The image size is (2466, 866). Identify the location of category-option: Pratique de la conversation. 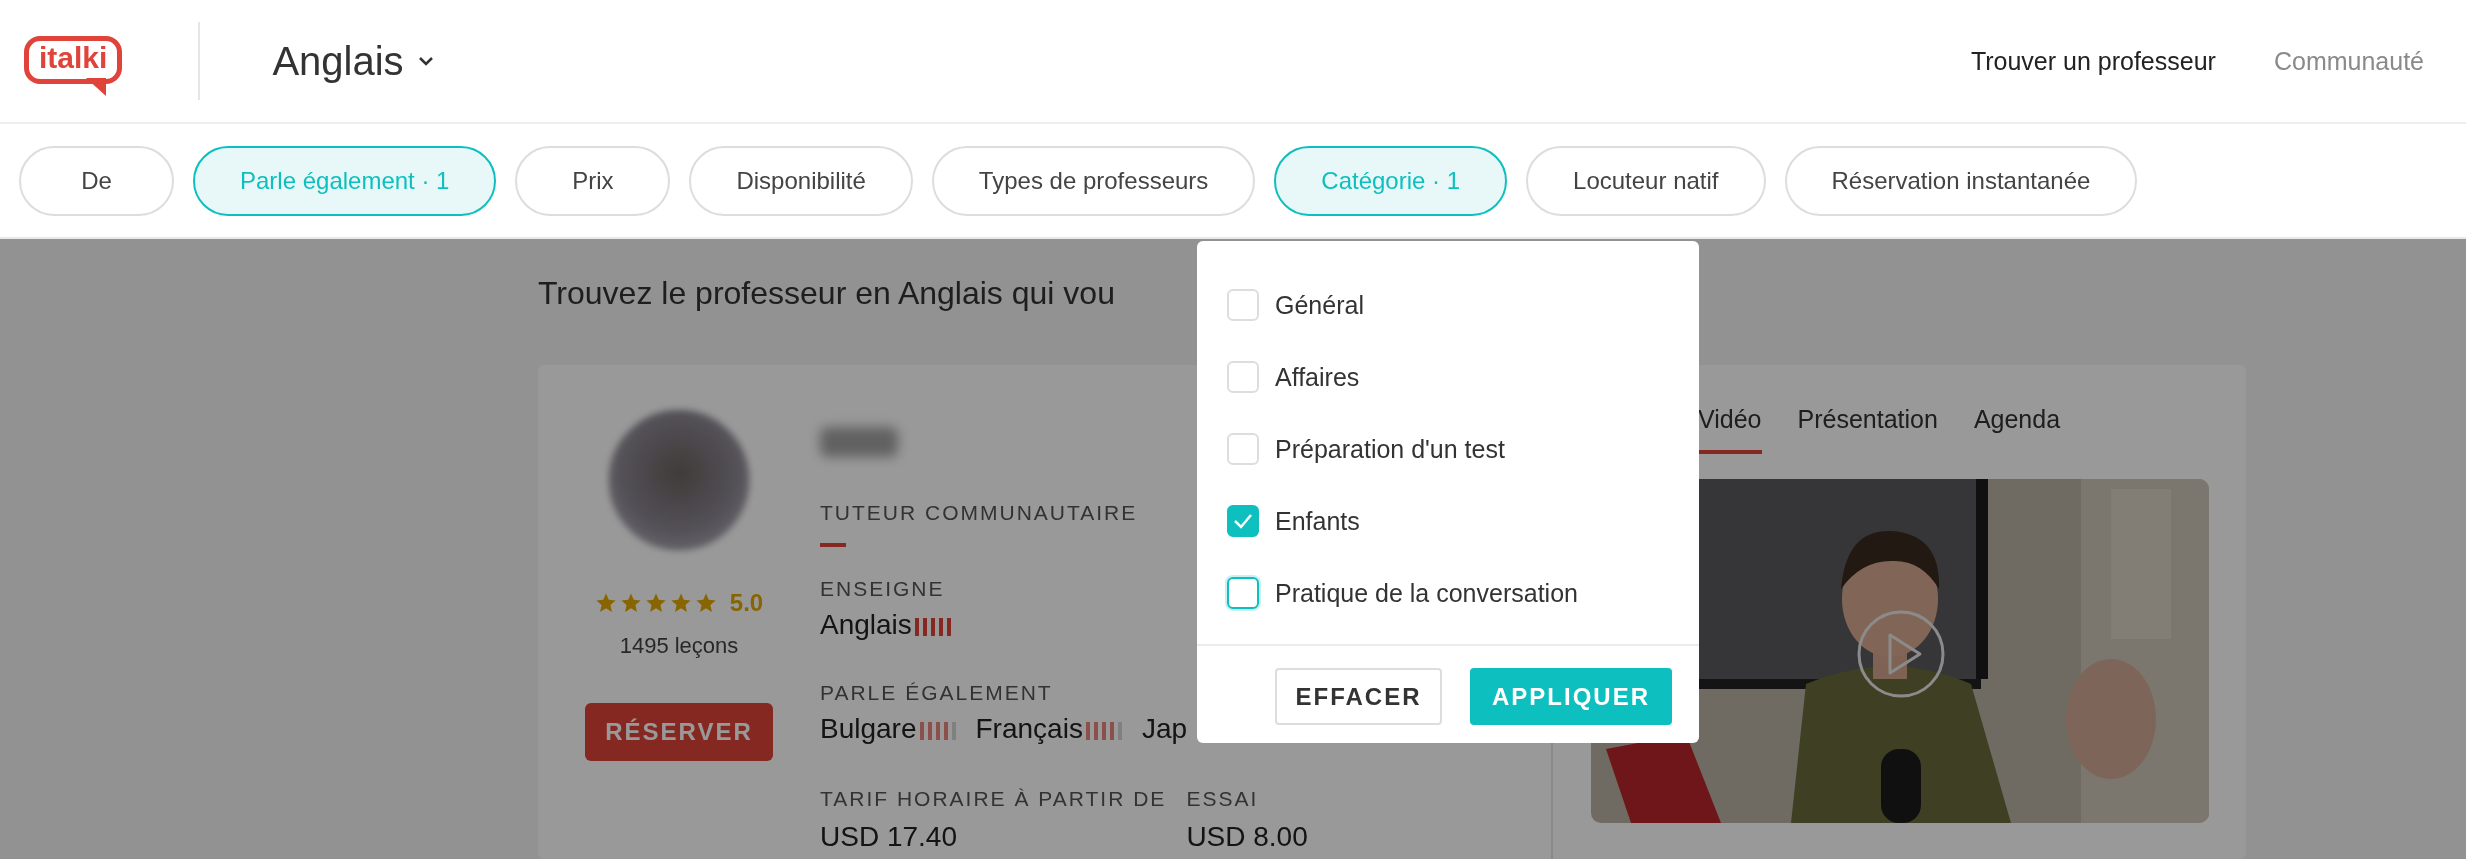
(1448, 593).